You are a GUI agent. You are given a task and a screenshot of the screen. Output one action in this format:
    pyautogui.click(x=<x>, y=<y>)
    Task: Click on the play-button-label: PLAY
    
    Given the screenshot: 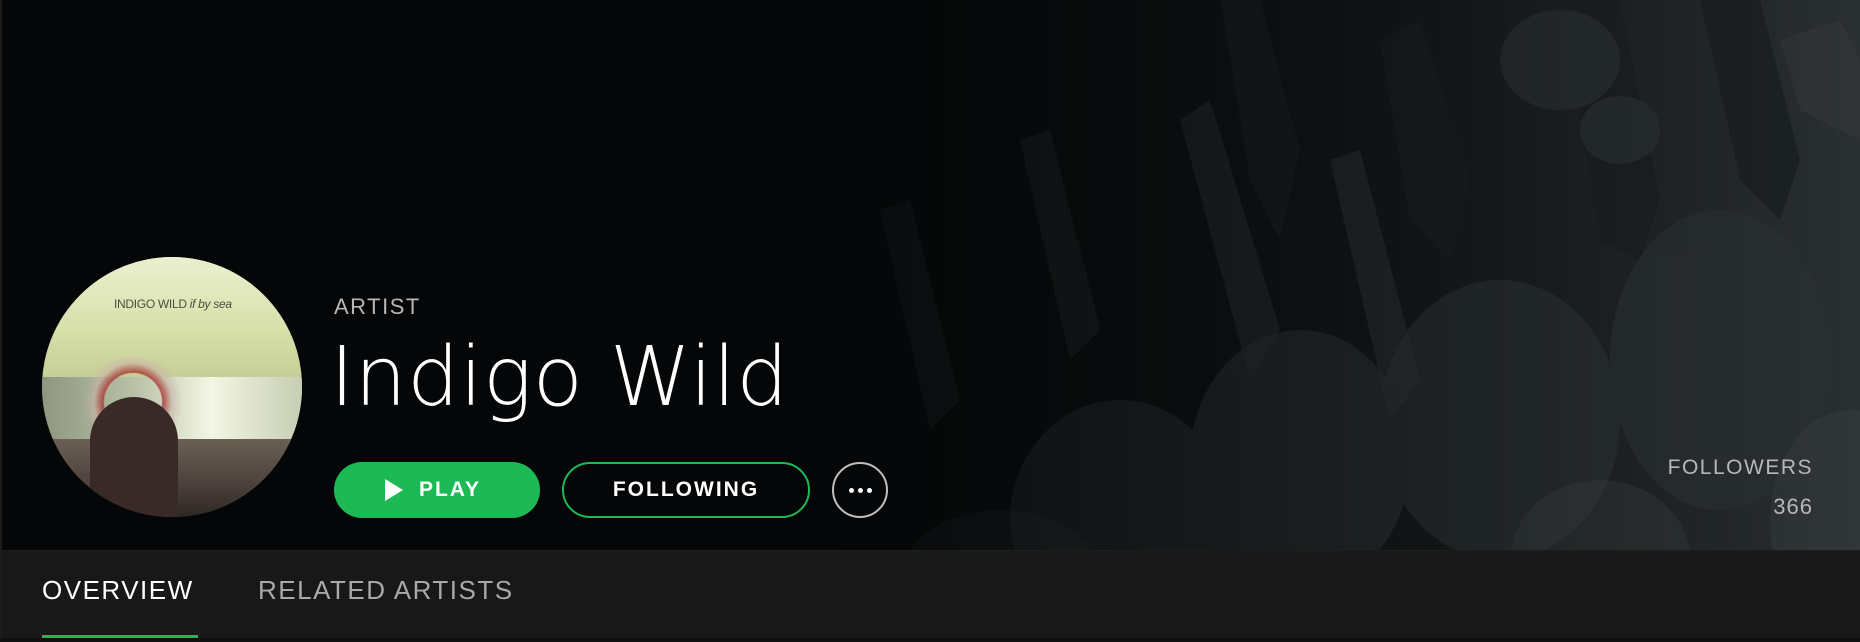 What is the action you would take?
    pyautogui.click(x=450, y=489)
    